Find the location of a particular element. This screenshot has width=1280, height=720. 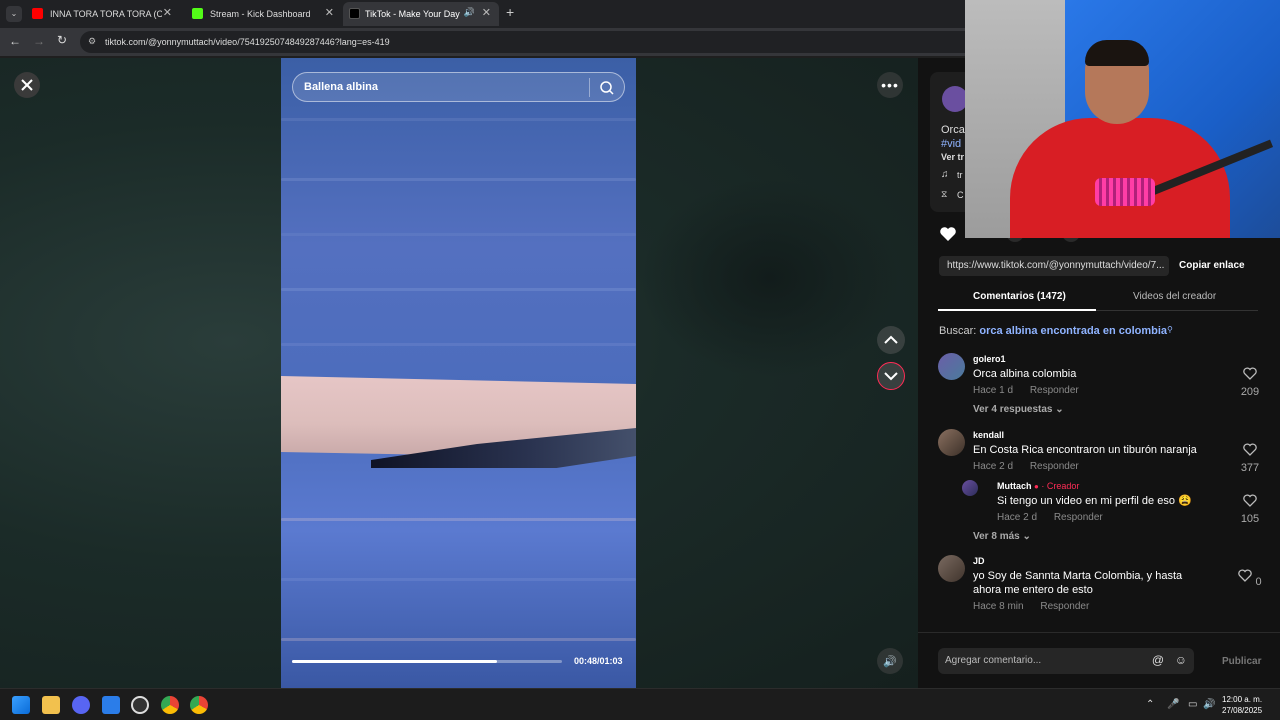

tiktok-icon is located at coordinates (354, 13).